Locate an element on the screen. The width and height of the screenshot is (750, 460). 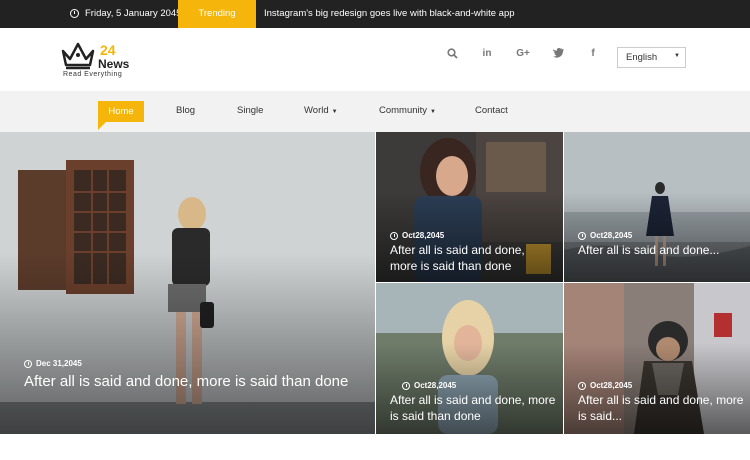
post-date: Dec 31,2045 is located at coordinates (53, 363).